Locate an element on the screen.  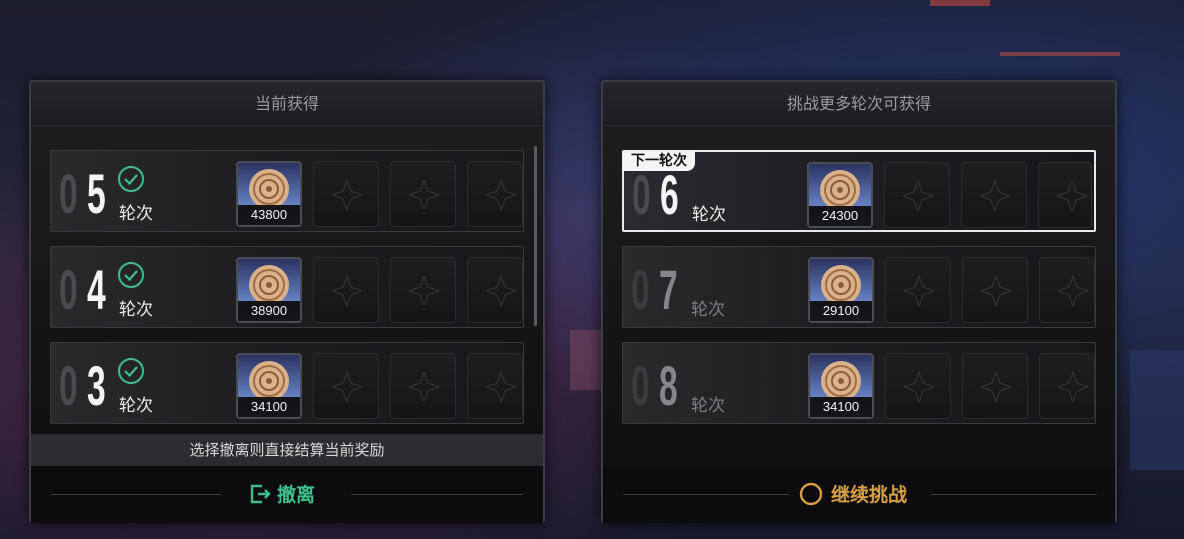
round-row-05: 0 5 轮次 43800 is located at coordinates (287, 191).